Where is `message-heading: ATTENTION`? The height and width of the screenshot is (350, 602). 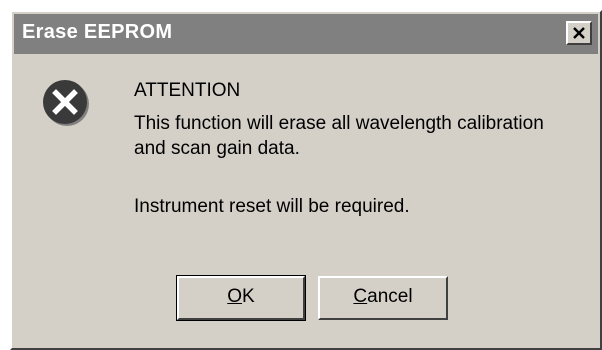 message-heading: ATTENTION is located at coordinates (187, 90).